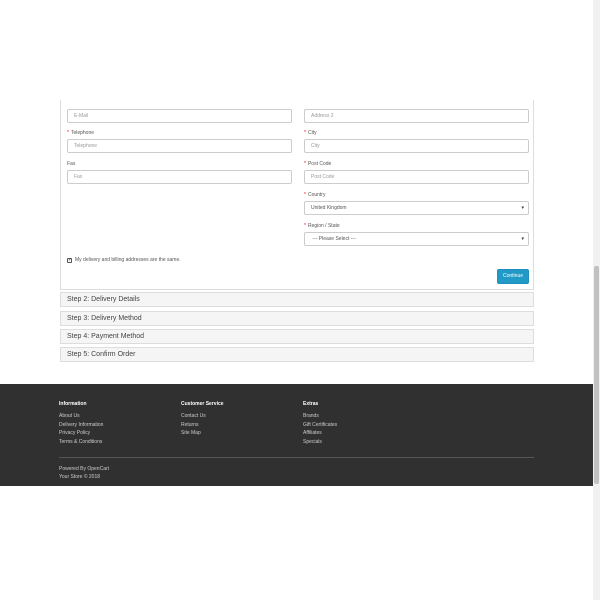 The image size is (600, 600). What do you see at coordinates (315, 195) in the screenshot?
I see `country-label: * Country` at bounding box center [315, 195].